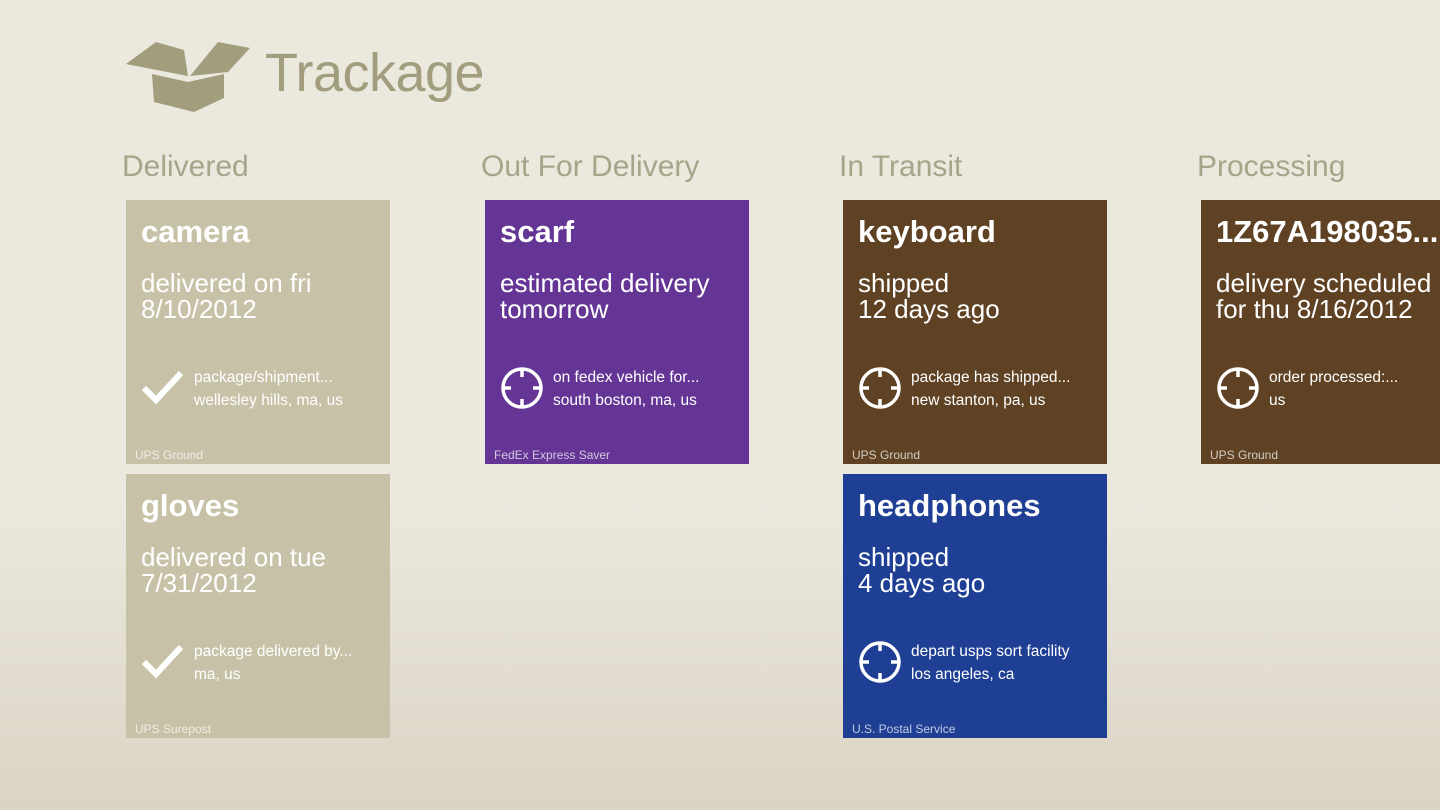  Describe the element at coordinates (537, 231) in the screenshot. I see `package-name: scarf` at that location.